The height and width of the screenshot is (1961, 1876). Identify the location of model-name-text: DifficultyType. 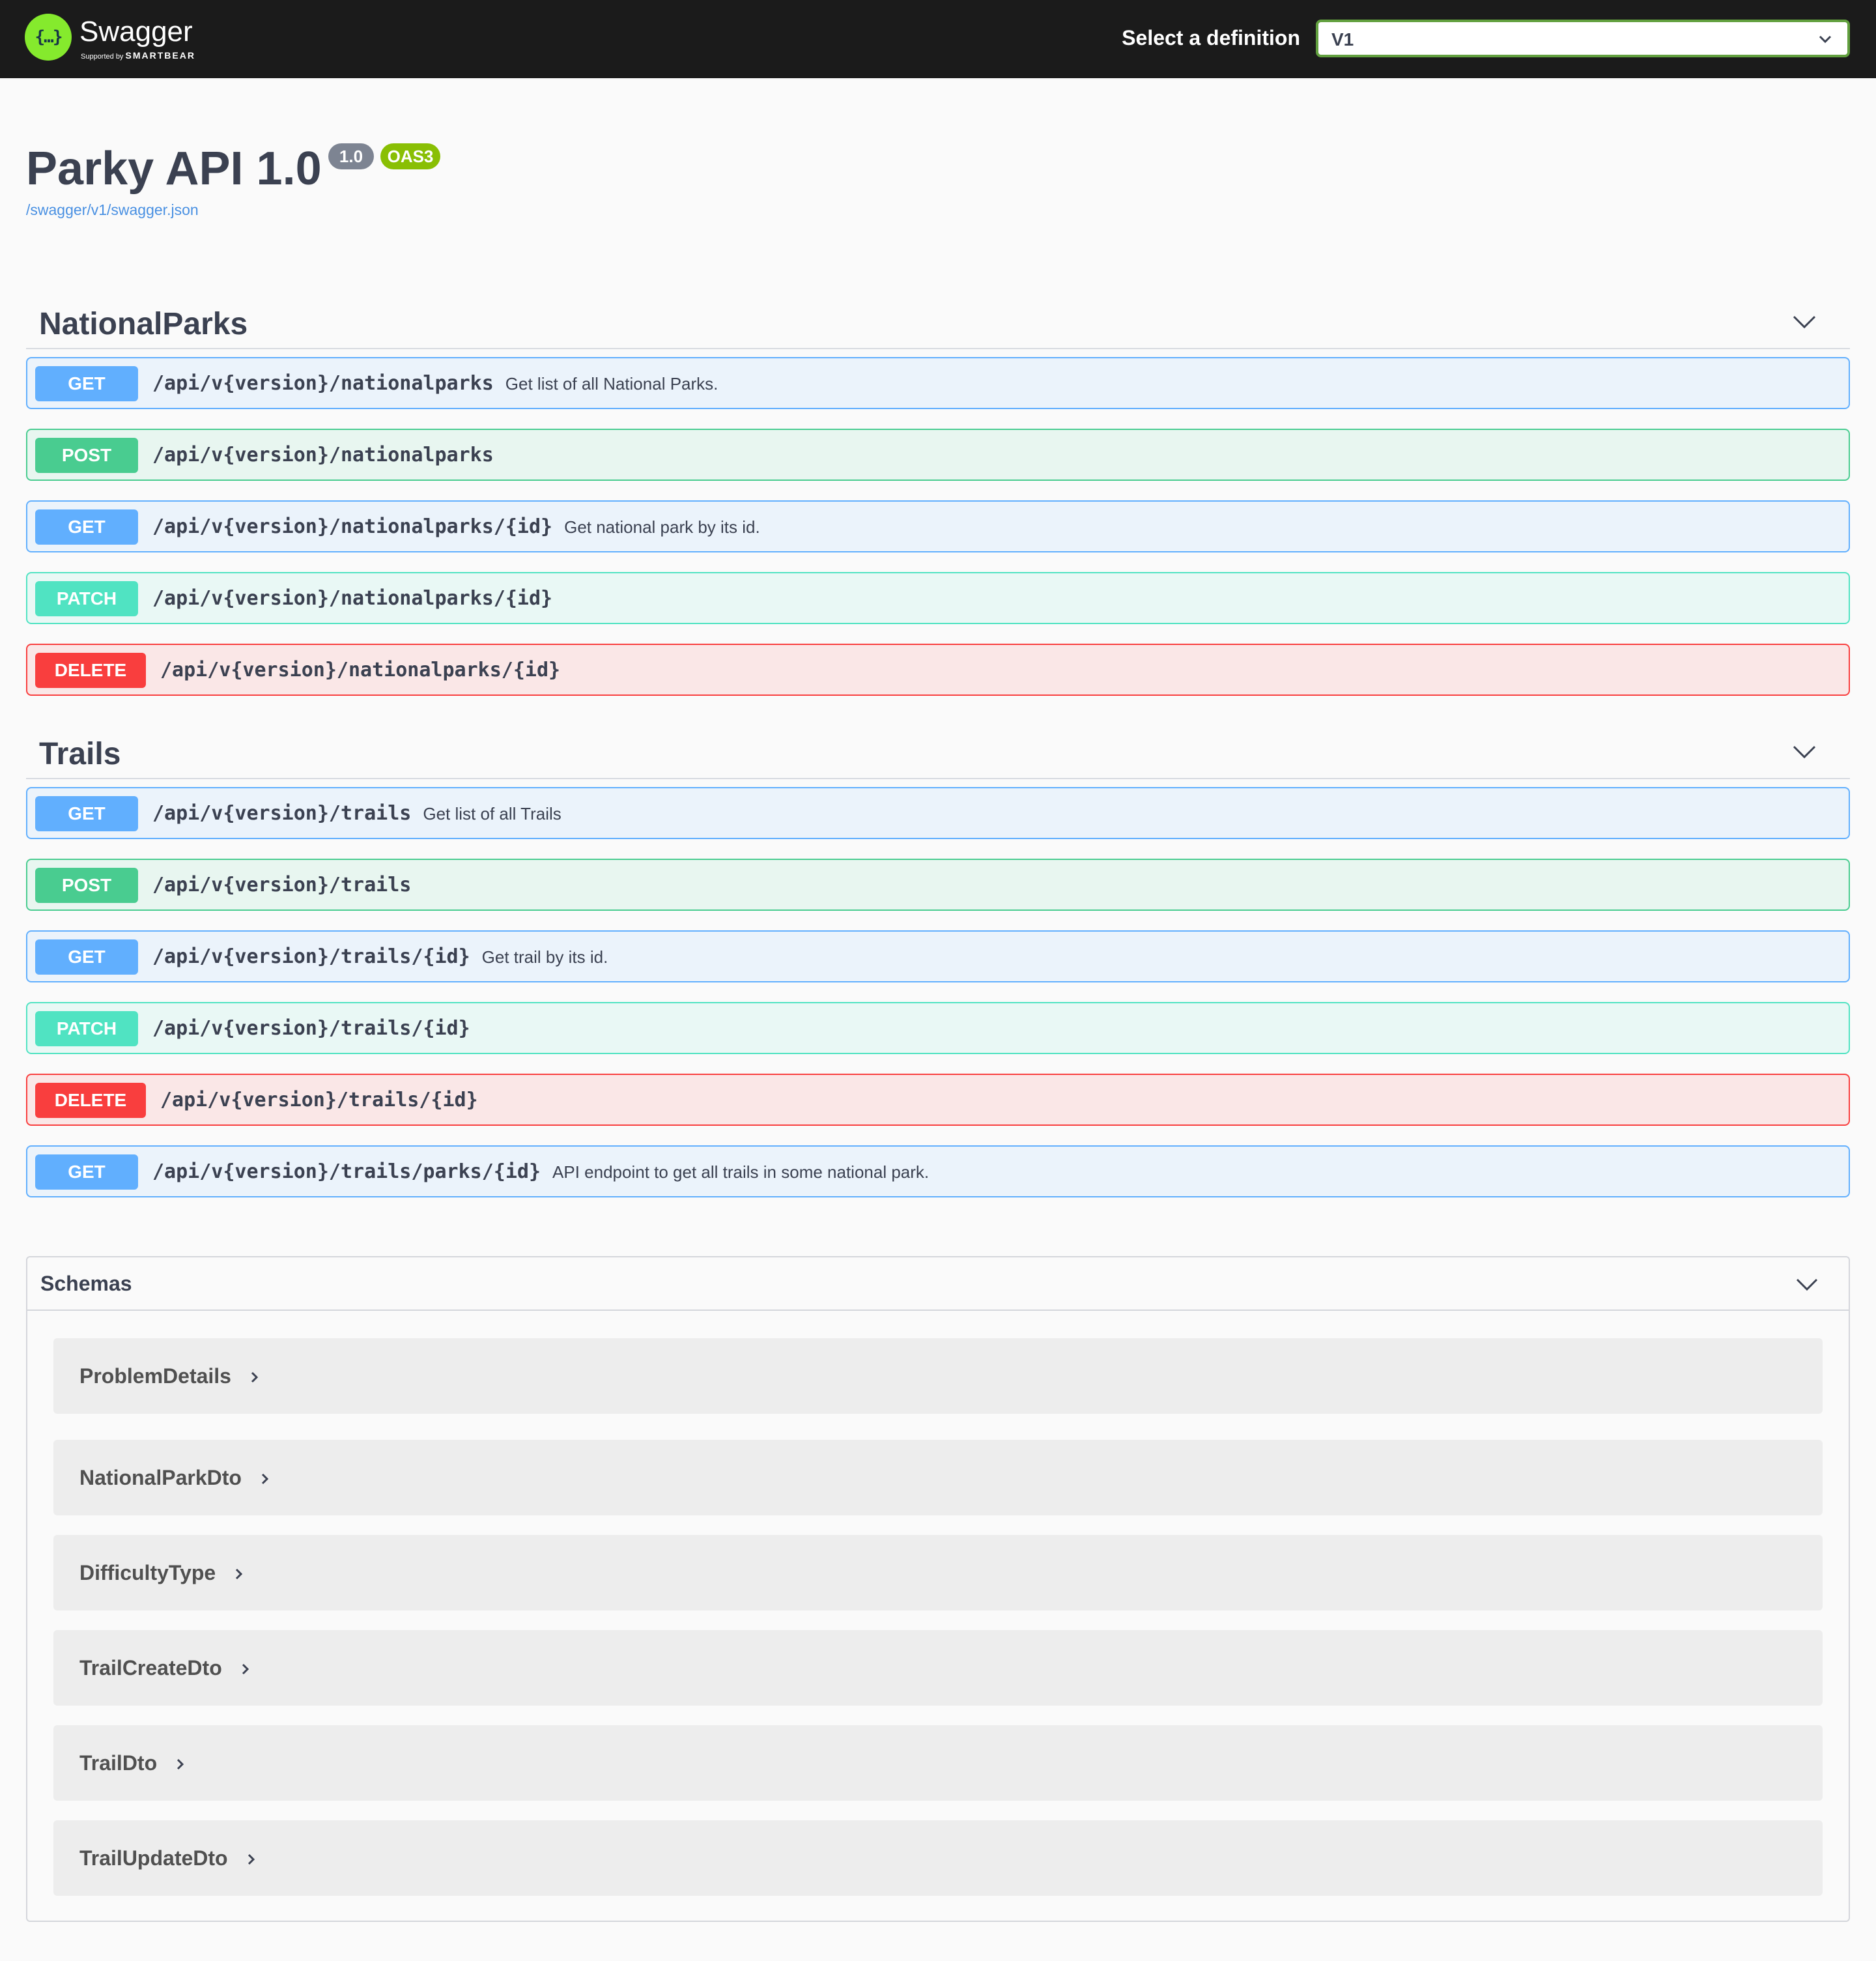
(147, 1572).